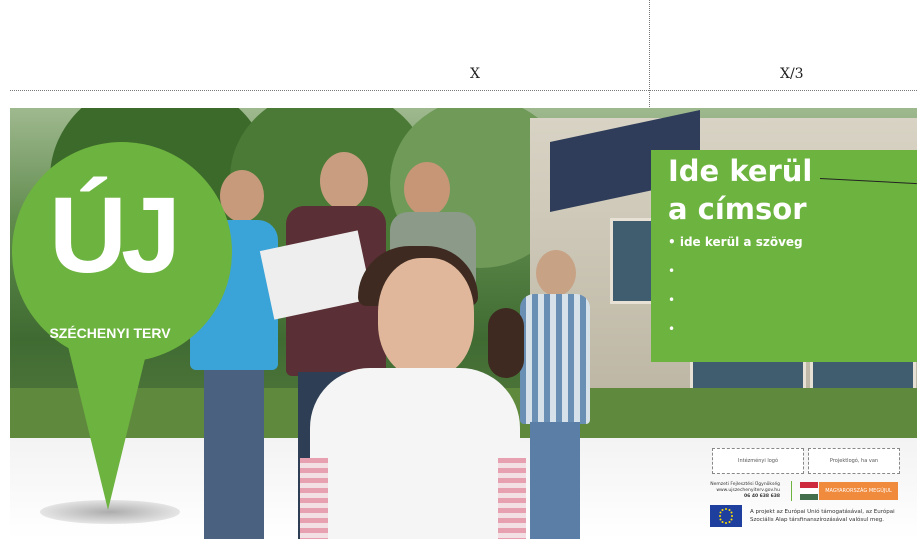 This screenshot has width=917, height=539. What do you see at coordinates (114, 234) in the screenshot?
I see `logo-uj-text: ÚJ` at bounding box center [114, 234].